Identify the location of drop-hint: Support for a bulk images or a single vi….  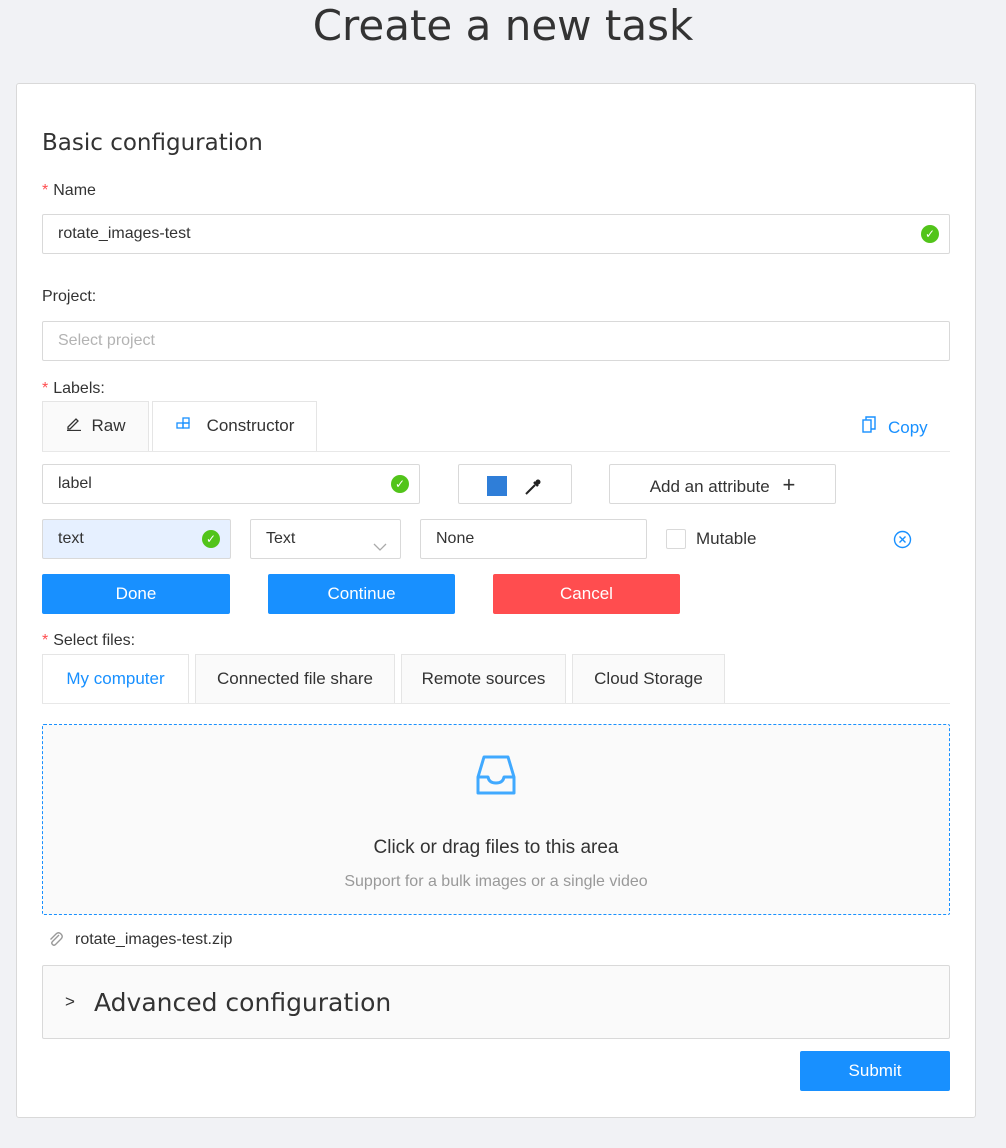
(496, 881).